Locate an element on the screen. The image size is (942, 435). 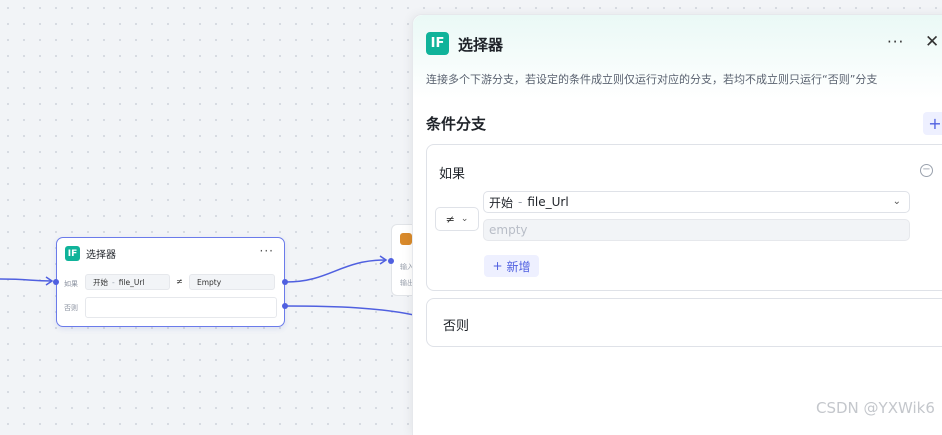
node-value-text: Empty is located at coordinates (209, 282).